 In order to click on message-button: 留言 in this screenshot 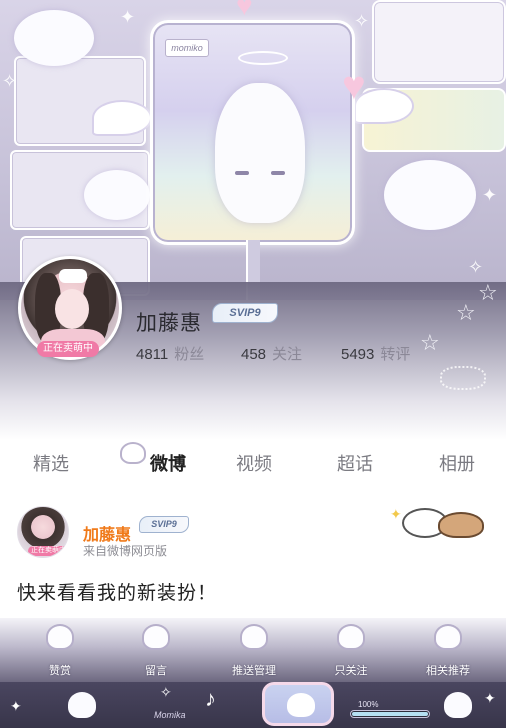, I will do `click(156, 650)`.